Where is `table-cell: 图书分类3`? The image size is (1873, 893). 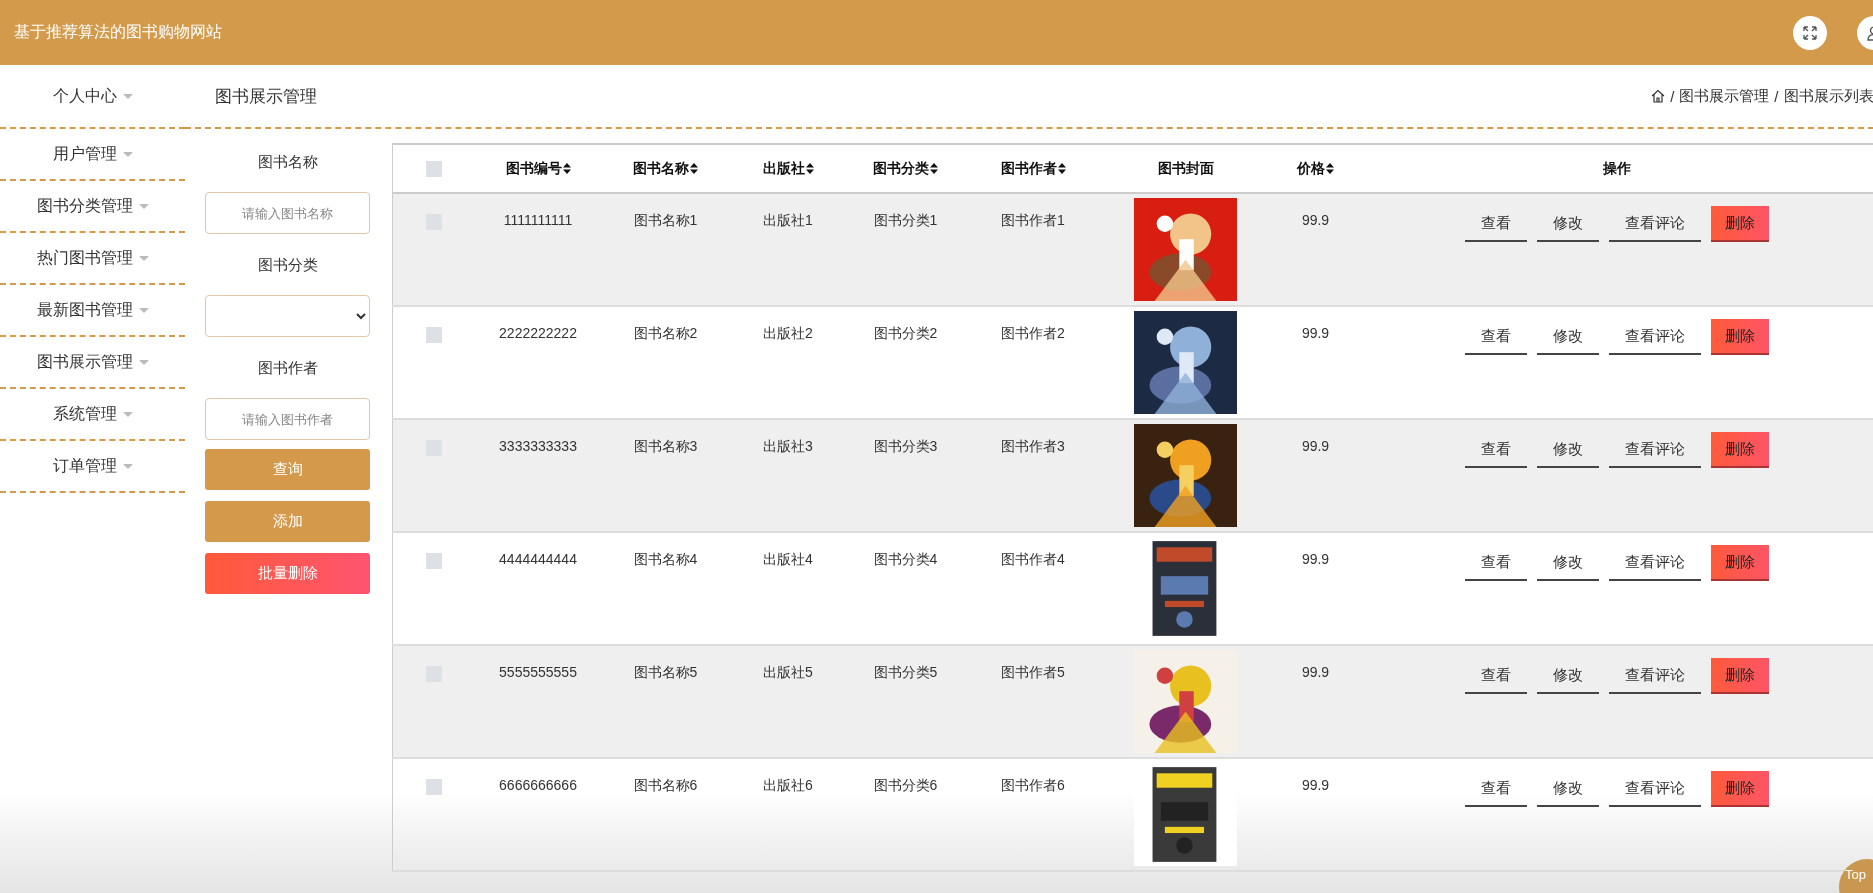
table-cell: 图书分类3 is located at coordinates (905, 446).